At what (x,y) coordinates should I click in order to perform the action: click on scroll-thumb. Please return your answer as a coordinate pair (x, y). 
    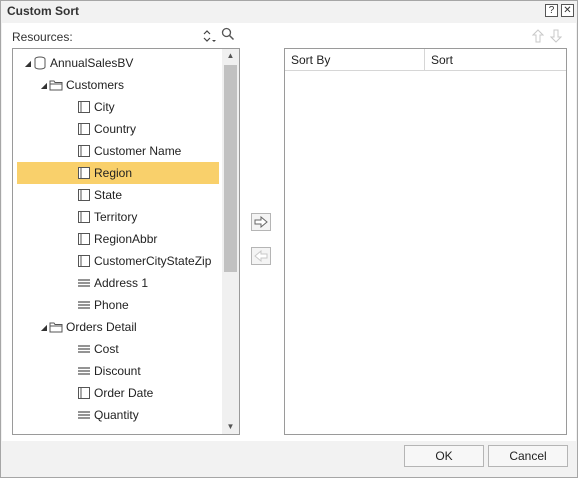
    Looking at the image, I should click on (230, 168).